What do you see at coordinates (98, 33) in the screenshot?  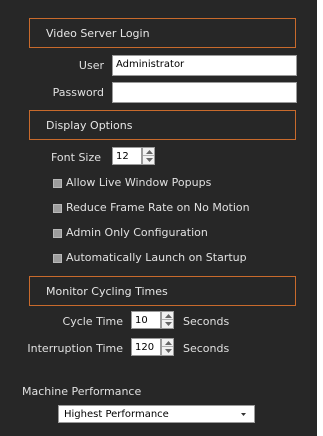 I see `video-server-login-title: Video Server Login` at bounding box center [98, 33].